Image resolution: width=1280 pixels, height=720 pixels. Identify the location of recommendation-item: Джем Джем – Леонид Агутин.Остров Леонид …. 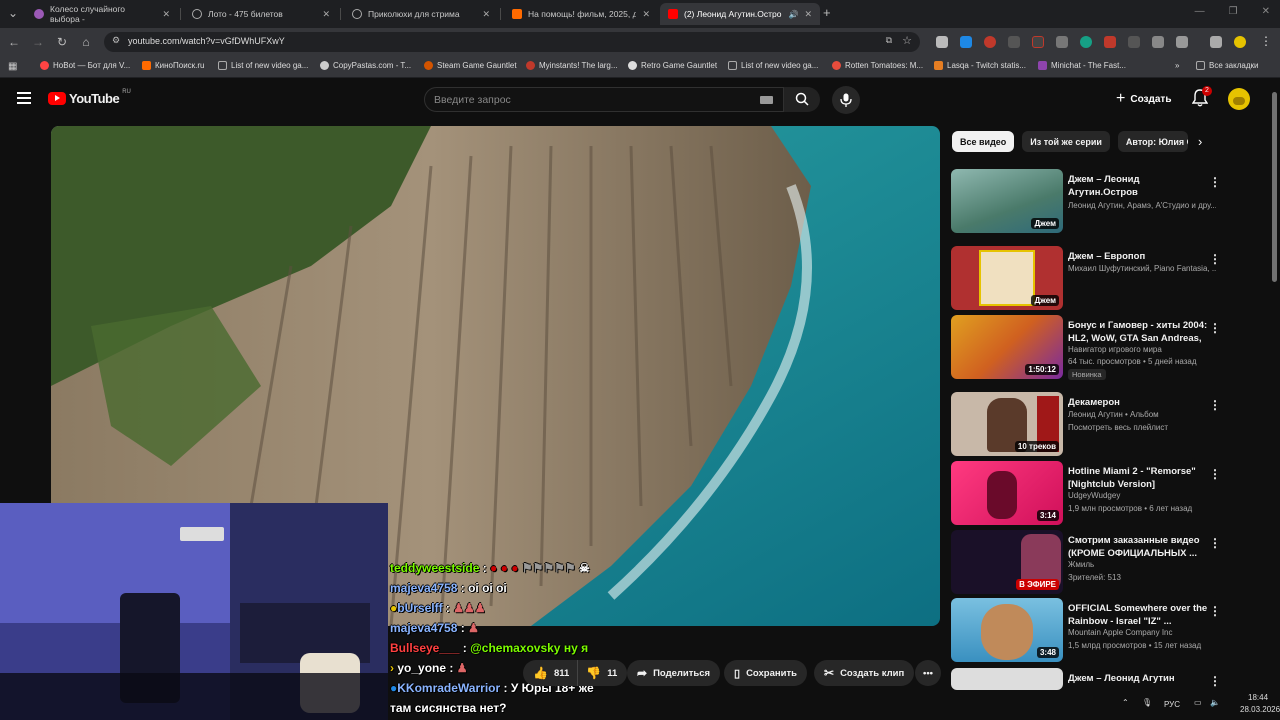
(1086, 201).